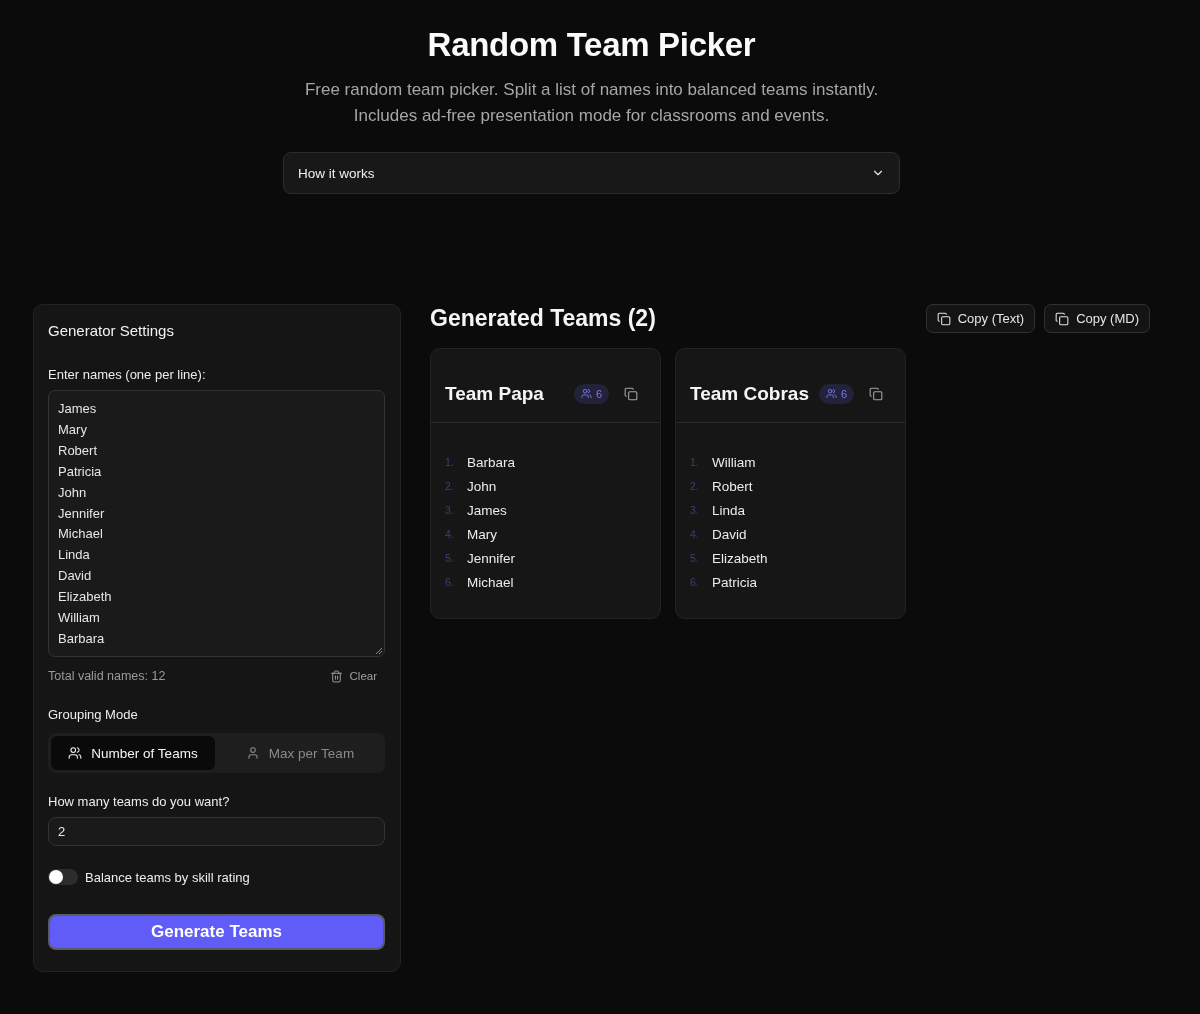  What do you see at coordinates (543, 318) in the screenshot?
I see `results-title: Generated Teams (2)` at bounding box center [543, 318].